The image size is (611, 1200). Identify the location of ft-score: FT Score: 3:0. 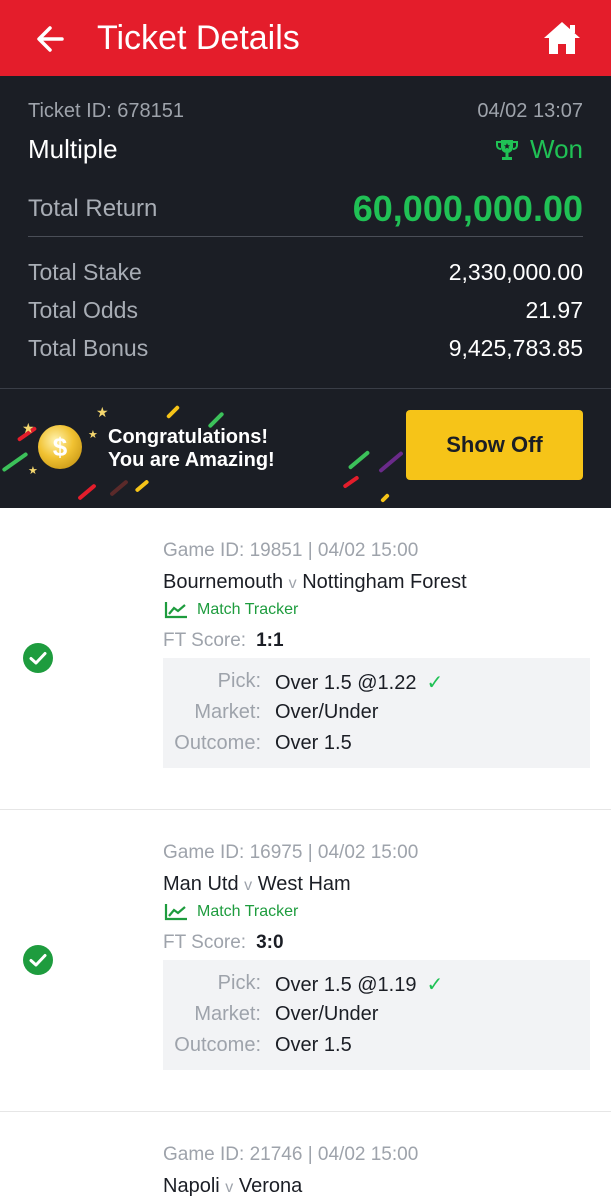
(223, 943).